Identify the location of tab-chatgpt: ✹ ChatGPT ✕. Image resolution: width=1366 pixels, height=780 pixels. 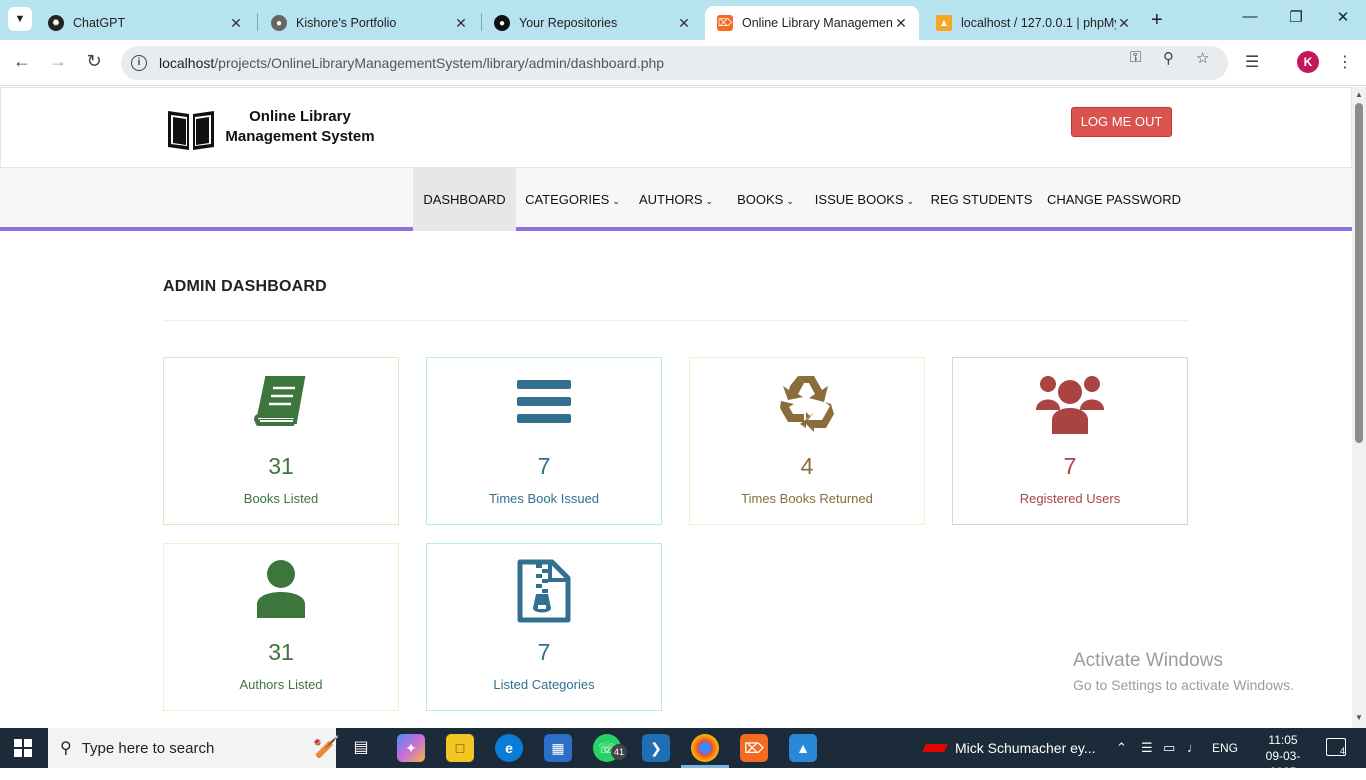
(145, 23).